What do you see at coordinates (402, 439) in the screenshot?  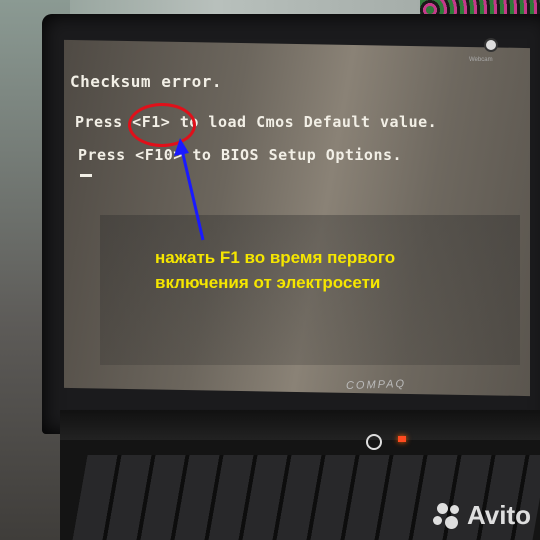 I see `status-led` at bounding box center [402, 439].